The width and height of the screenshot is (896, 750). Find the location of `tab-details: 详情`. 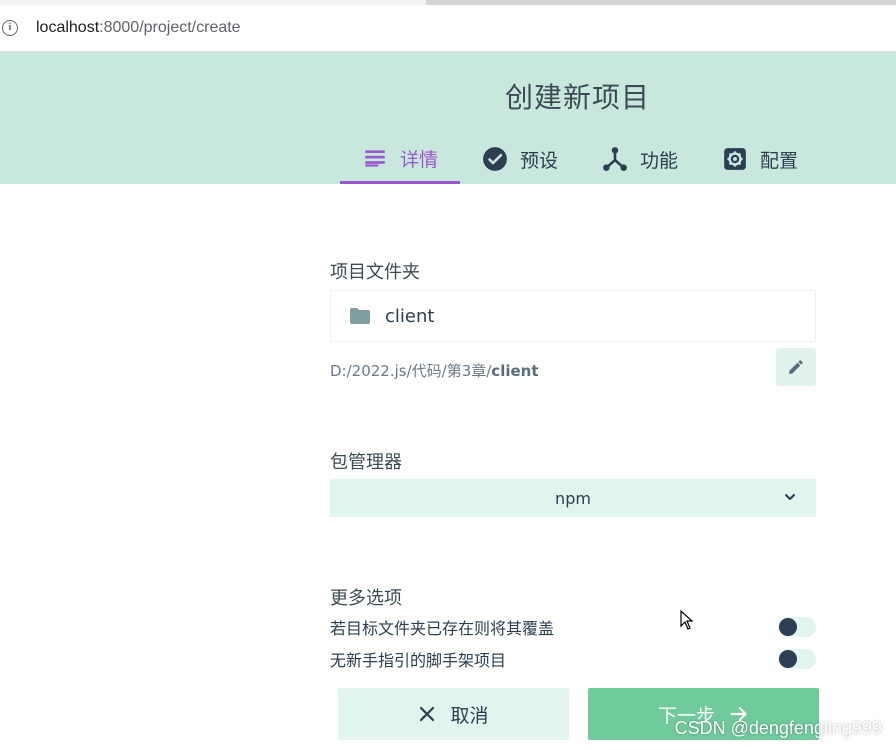

tab-details: 详情 is located at coordinates (400, 160).